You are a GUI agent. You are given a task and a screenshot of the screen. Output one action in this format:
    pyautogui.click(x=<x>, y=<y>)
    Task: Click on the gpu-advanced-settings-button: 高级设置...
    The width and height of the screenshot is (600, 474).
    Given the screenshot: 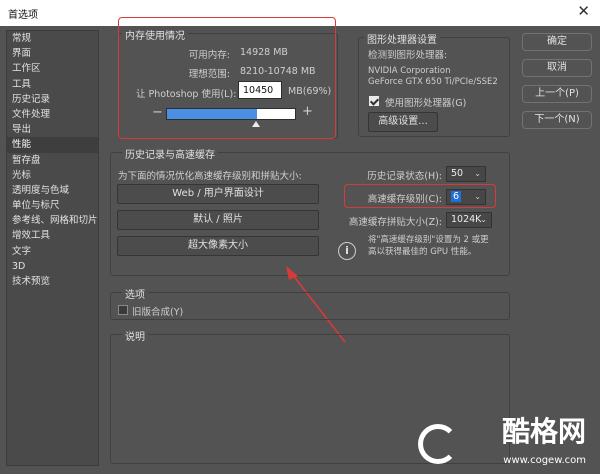 What is the action you would take?
    pyautogui.click(x=403, y=122)
    